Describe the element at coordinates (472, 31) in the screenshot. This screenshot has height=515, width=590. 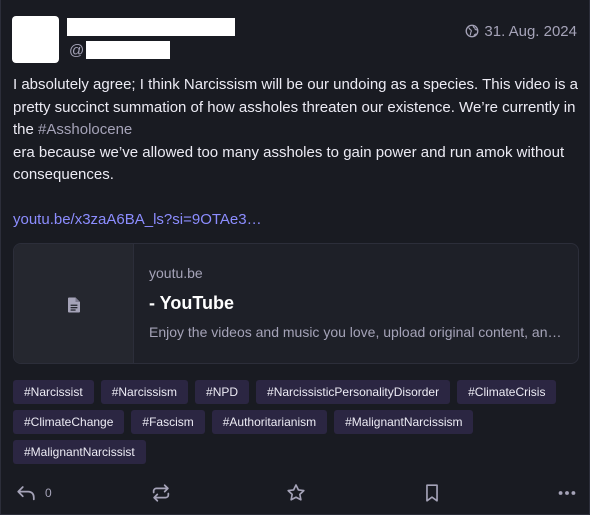
I see `globe-icon` at that location.